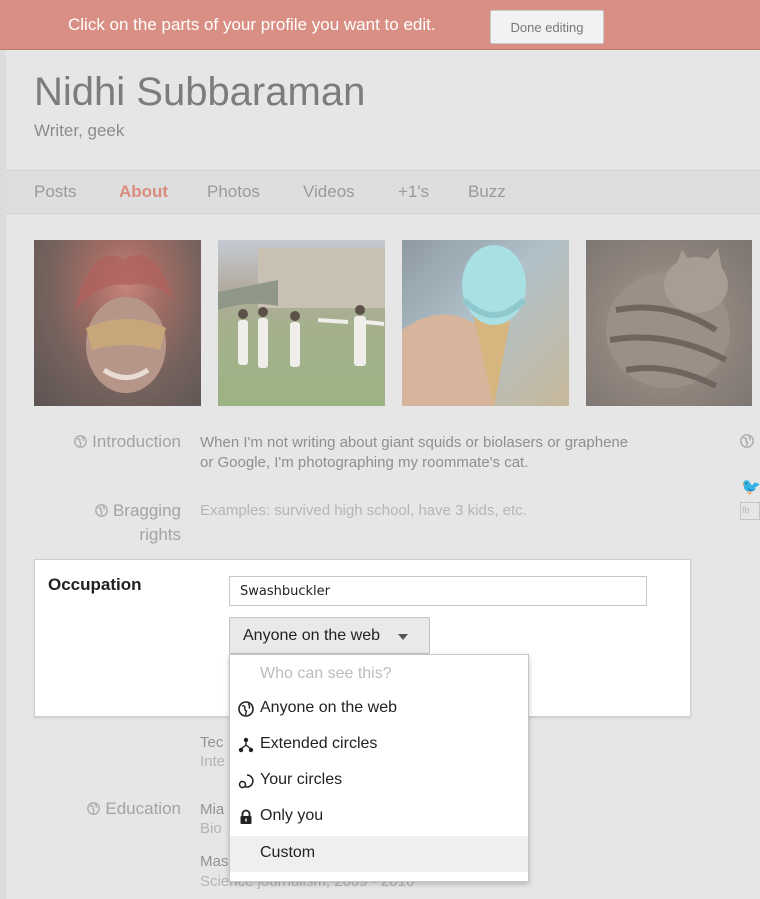 The width and height of the screenshot is (760, 899). I want to click on profile-photo-ice-cream, so click(485, 323).